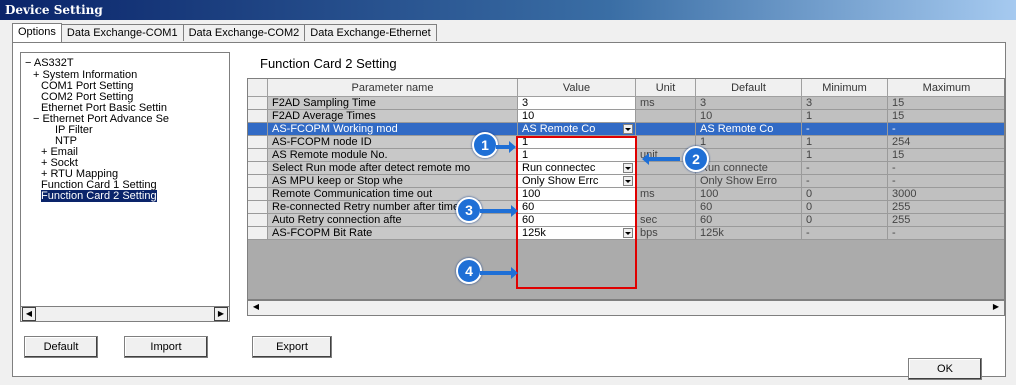 The width and height of the screenshot is (1016, 385). I want to click on cell-default: 10, so click(749, 116).